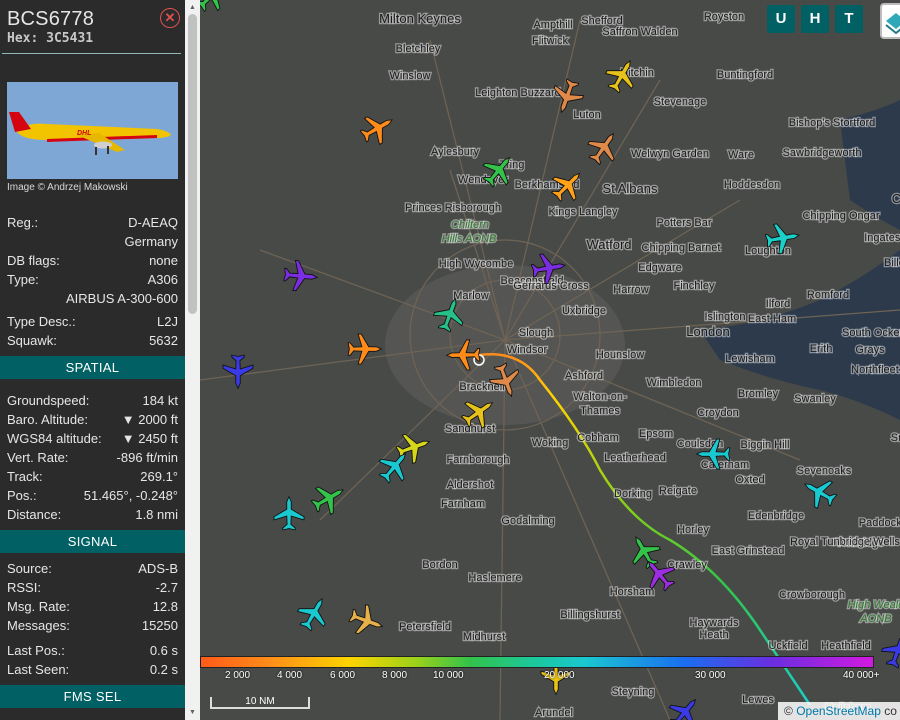  I want to click on place-label: Dorking, so click(633, 494).